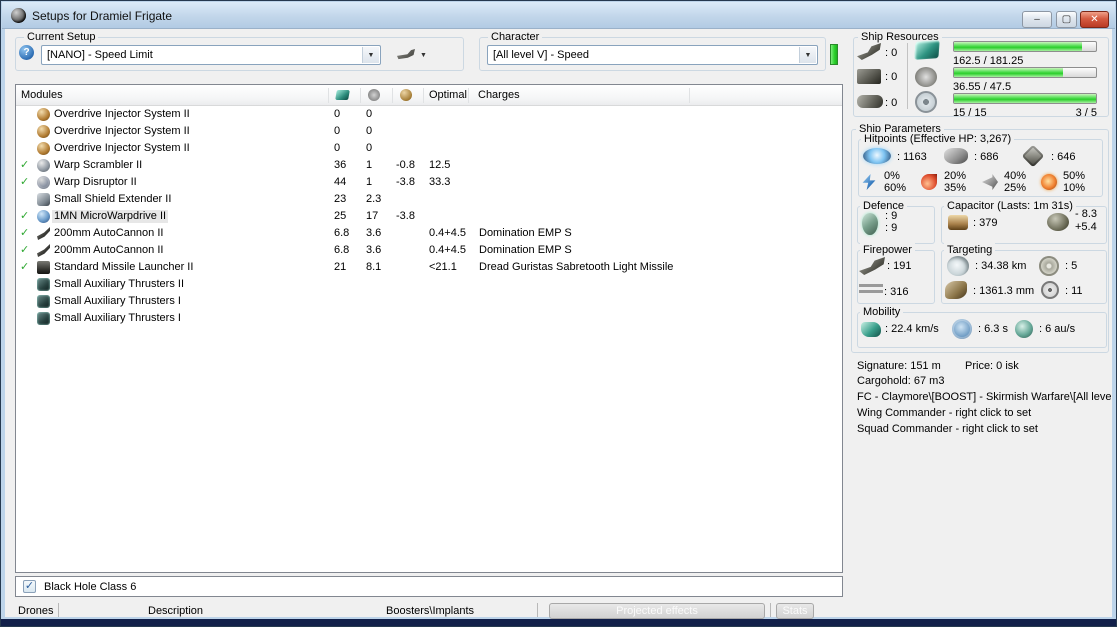 The image size is (1117, 627). Describe the element at coordinates (891, 53) in the screenshot. I see `turret-hardpoints-value: : 0` at that location.